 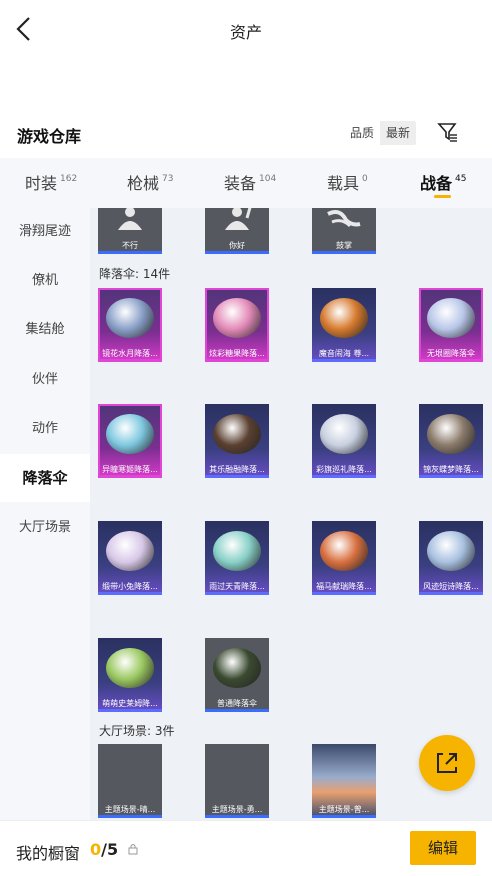 I want to click on item-name: 不行, so click(x=130, y=245).